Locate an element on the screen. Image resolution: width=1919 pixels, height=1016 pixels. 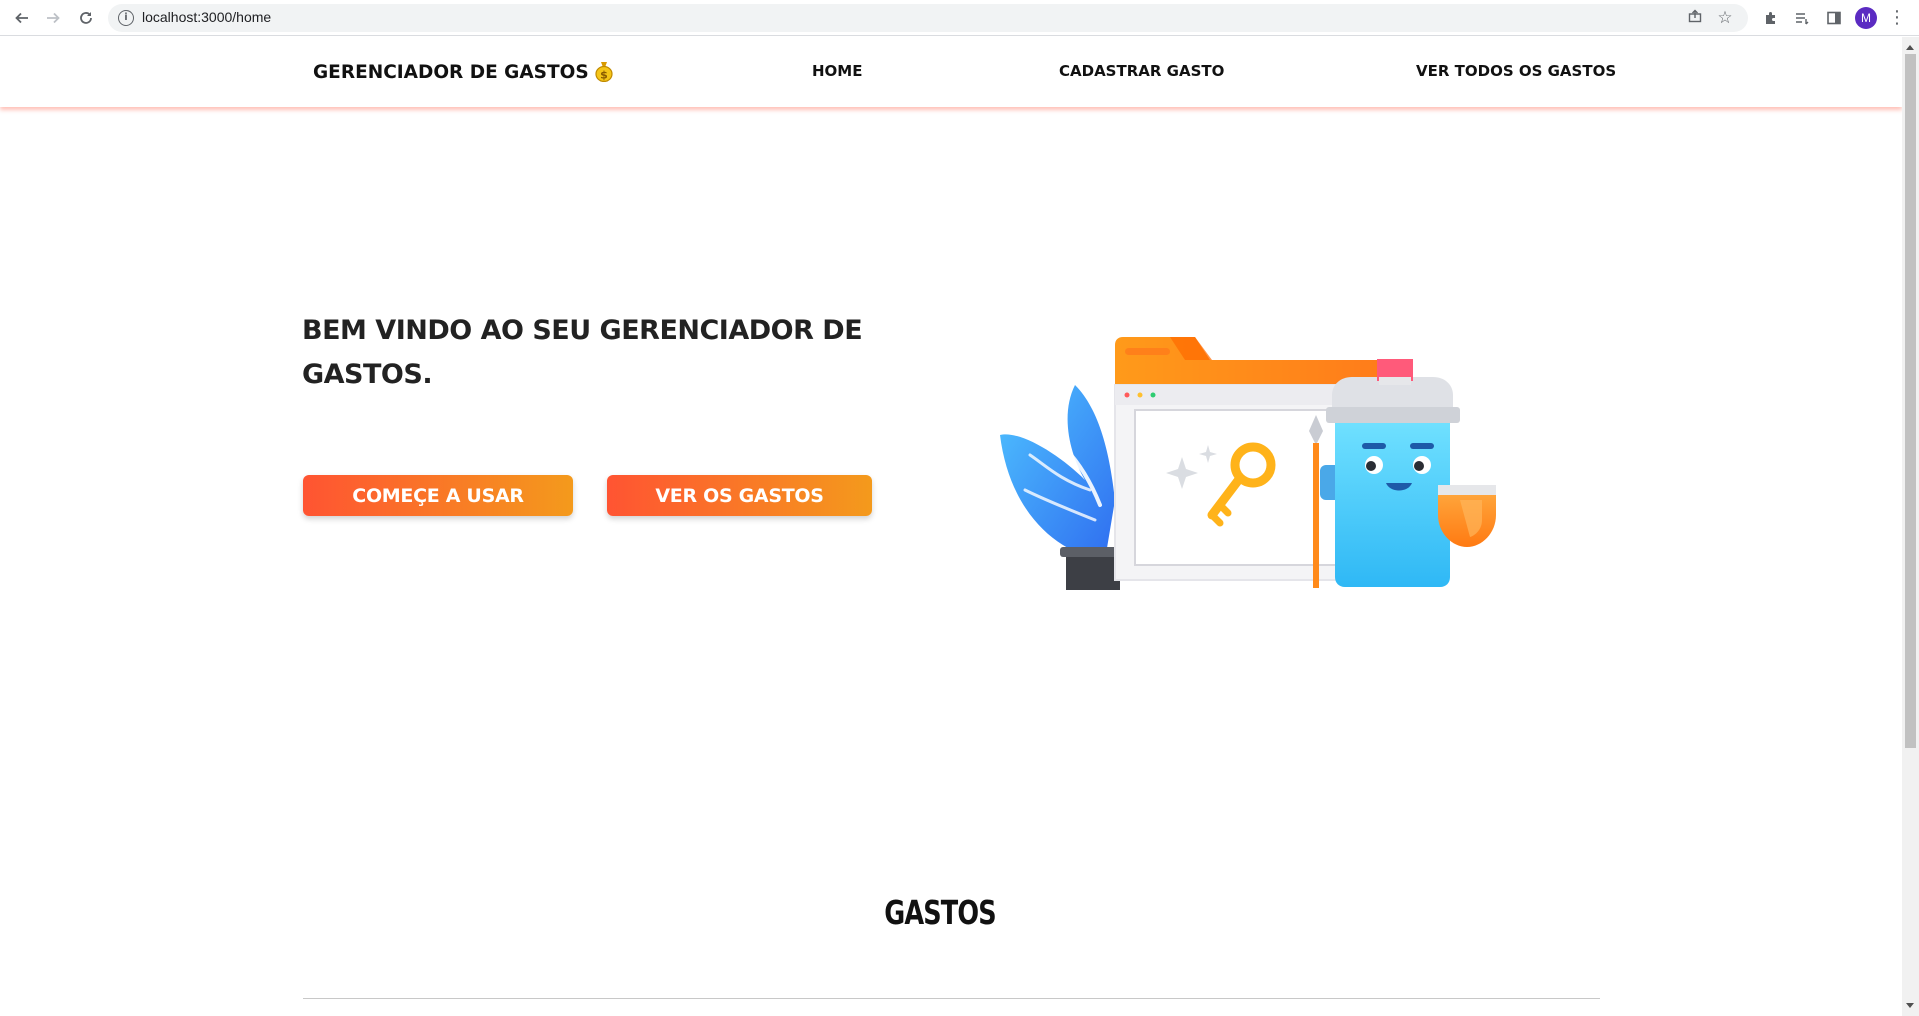
hero-title: BEM VINDO AO SEU GERENCIADOR DE GASTOS. is located at coordinates (582, 352).